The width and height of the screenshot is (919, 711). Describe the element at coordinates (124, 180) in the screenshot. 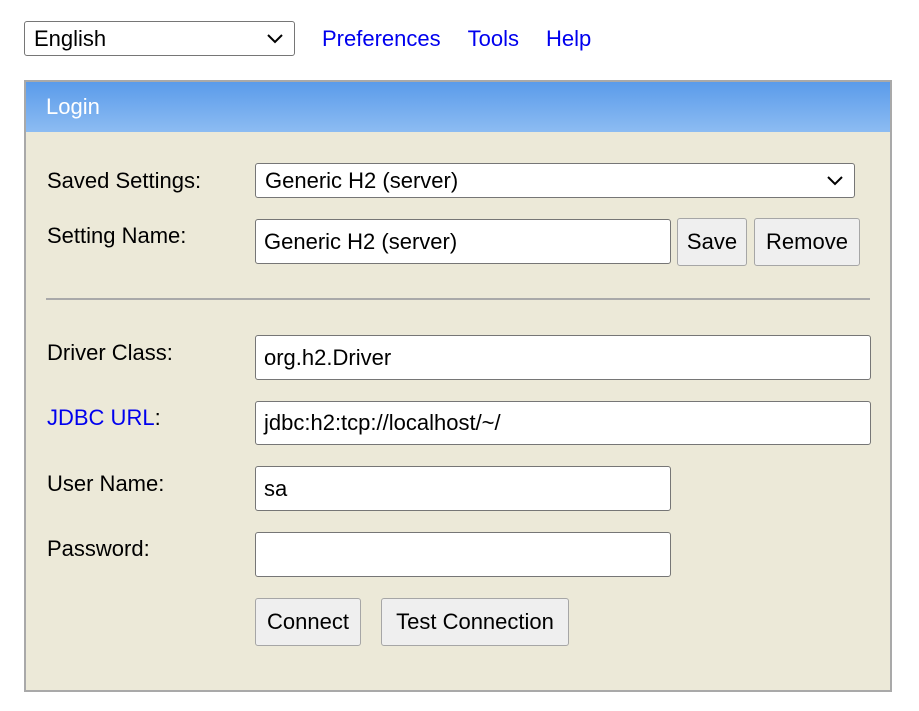

I see `saved-settings-label: Saved Settings:` at that location.